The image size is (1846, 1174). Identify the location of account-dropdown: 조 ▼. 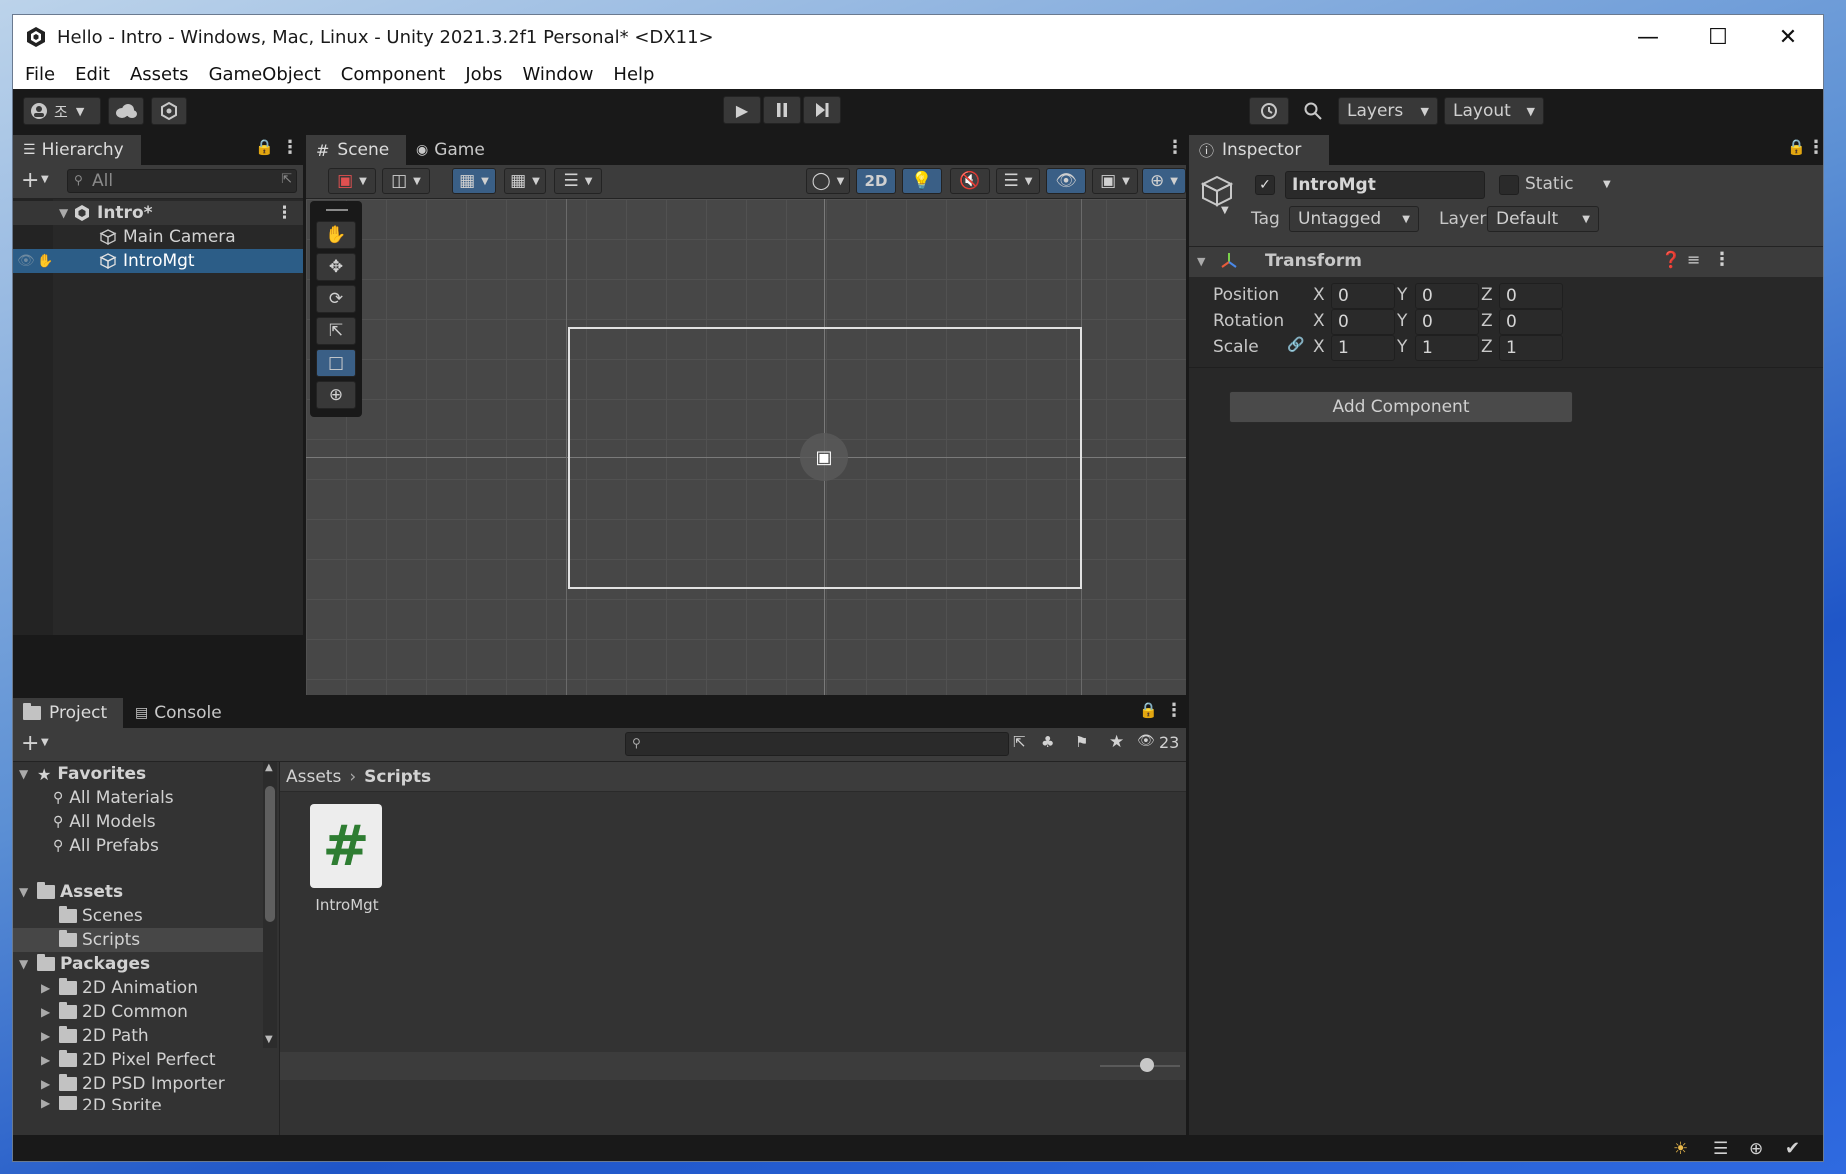
(62, 111).